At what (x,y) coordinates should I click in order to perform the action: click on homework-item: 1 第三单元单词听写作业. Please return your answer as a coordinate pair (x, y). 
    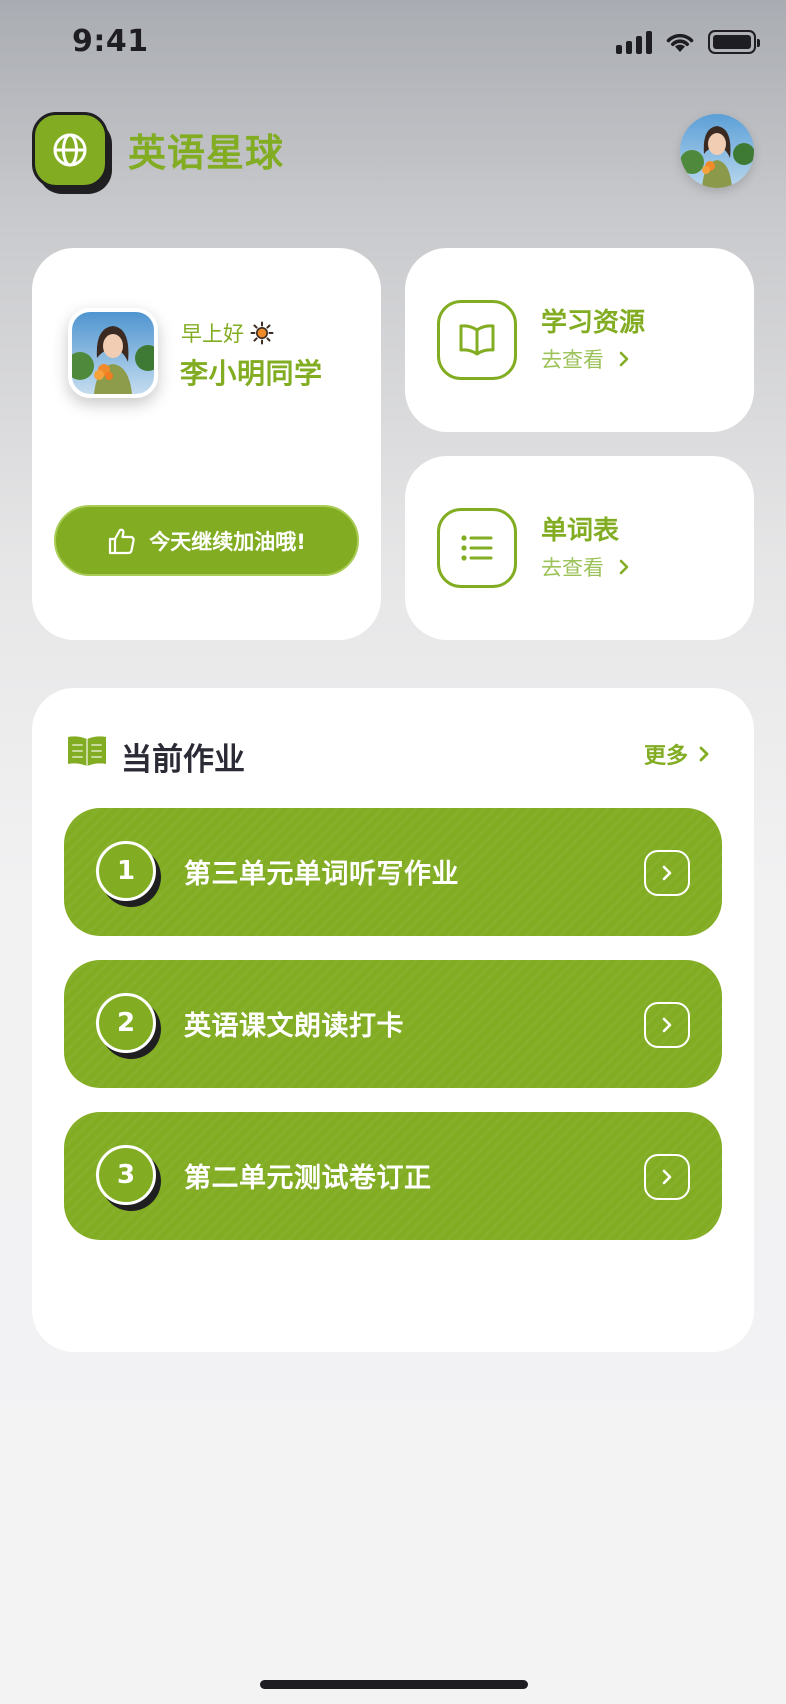
    Looking at the image, I should click on (393, 872).